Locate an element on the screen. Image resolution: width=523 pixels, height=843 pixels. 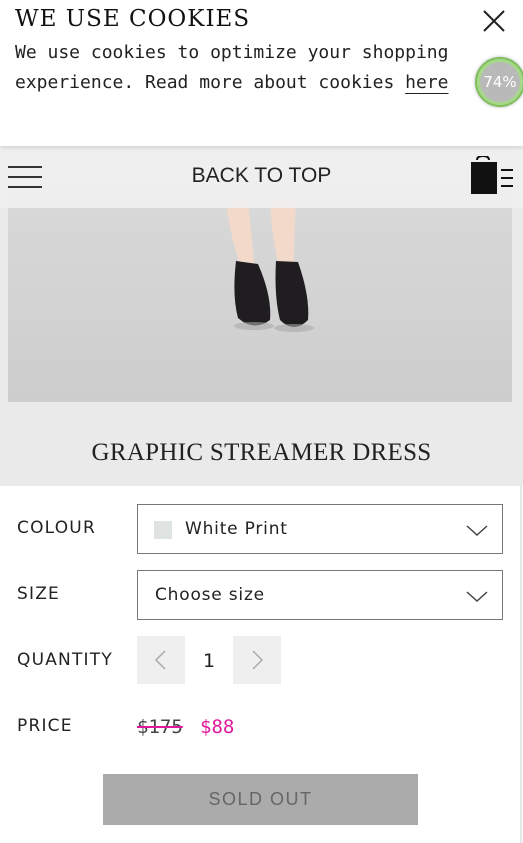
sale-price: $88 is located at coordinates (217, 727).